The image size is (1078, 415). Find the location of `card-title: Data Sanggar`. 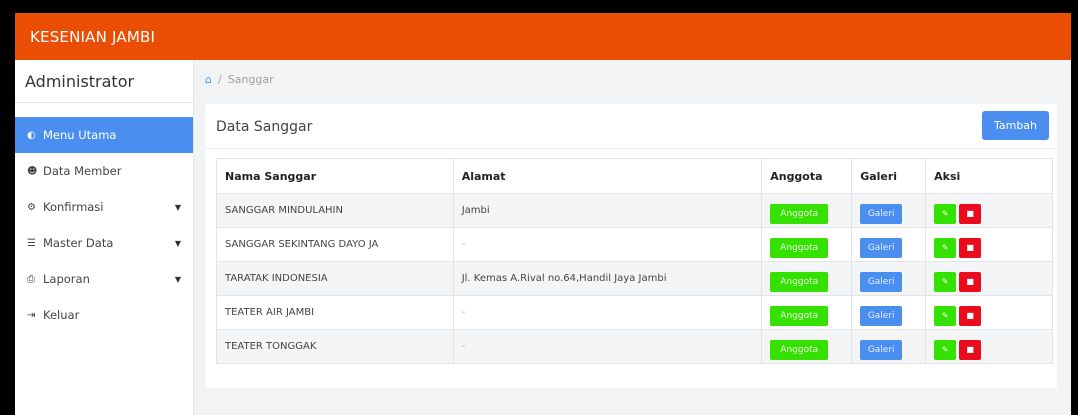

card-title: Data Sanggar is located at coordinates (264, 127).